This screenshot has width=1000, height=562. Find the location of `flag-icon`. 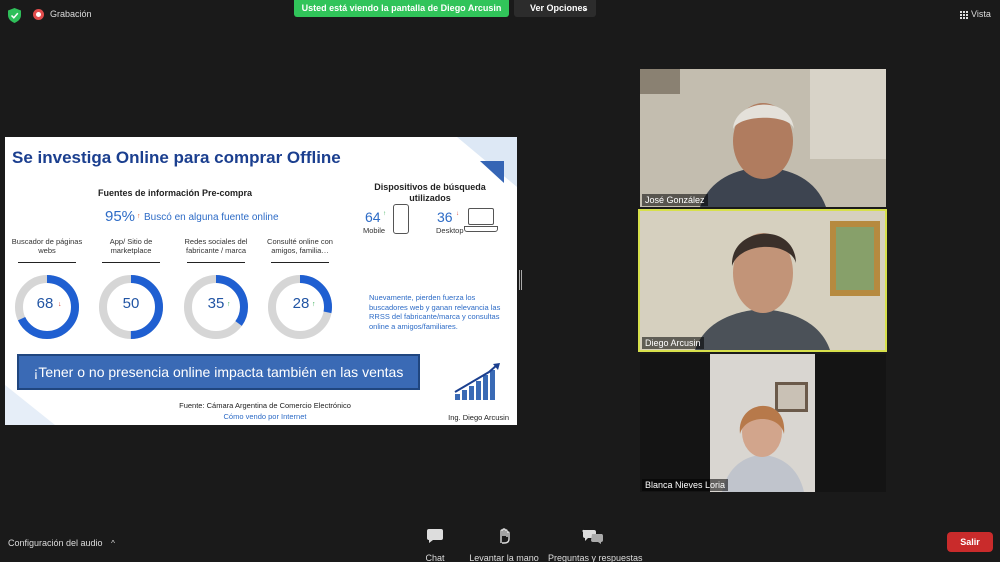

flag-icon is located at coordinates (492, 172).